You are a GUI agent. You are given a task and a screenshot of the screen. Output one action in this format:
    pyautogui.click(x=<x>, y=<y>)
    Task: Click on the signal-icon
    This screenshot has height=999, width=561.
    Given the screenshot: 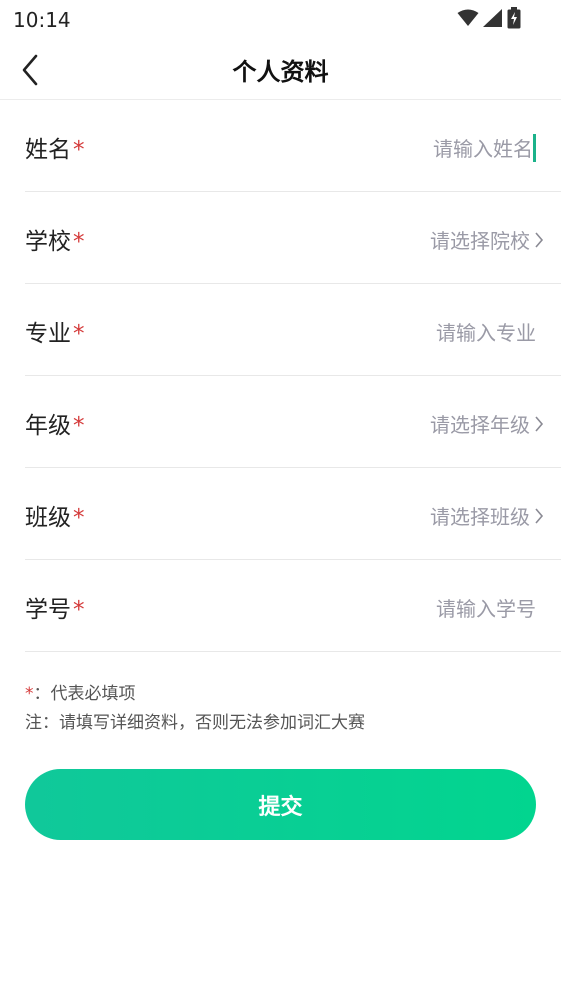 What is the action you would take?
    pyautogui.click(x=492, y=18)
    